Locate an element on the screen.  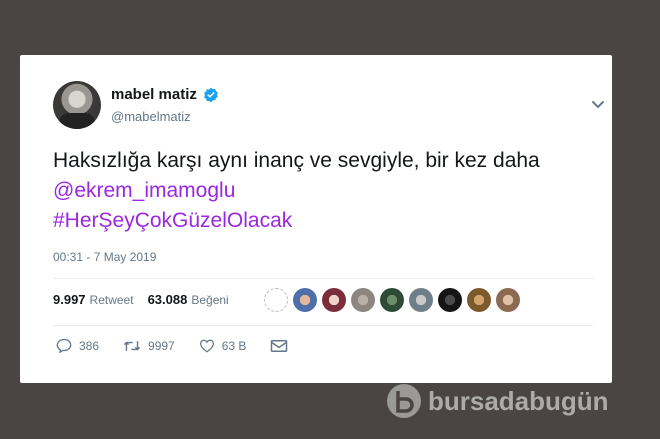
display-name: mabel matiz is located at coordinates (154, 94).